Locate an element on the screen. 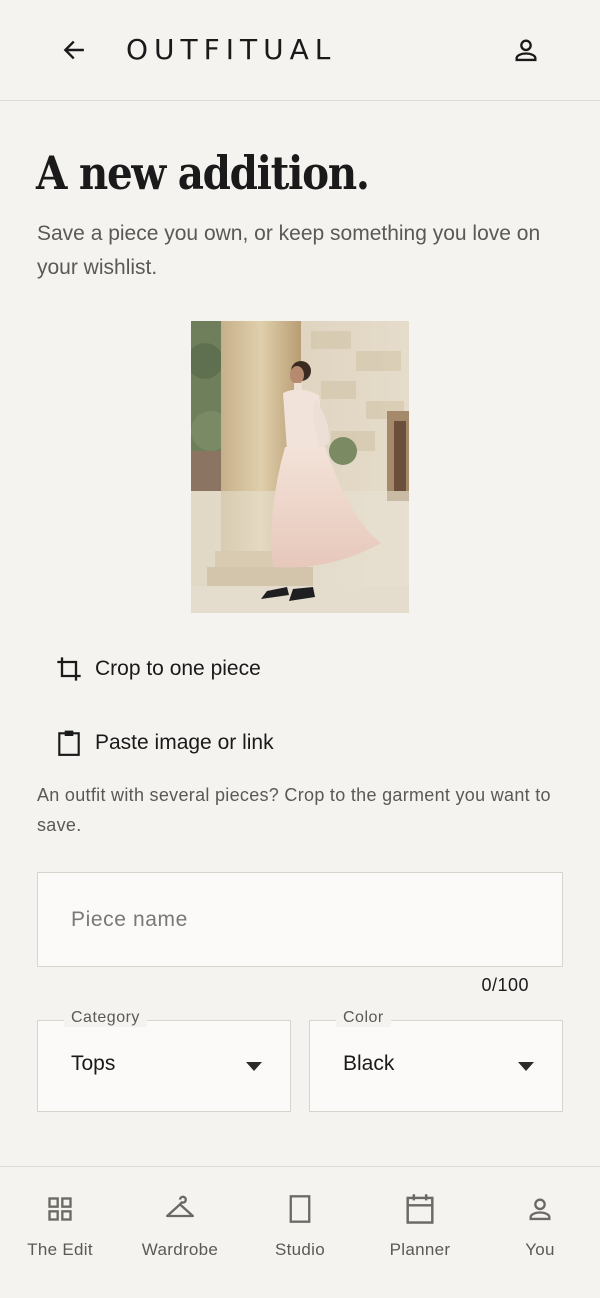 The height and width of the screenshot is (1298, 600). piece-name-field is located at coordinates (300, 919).